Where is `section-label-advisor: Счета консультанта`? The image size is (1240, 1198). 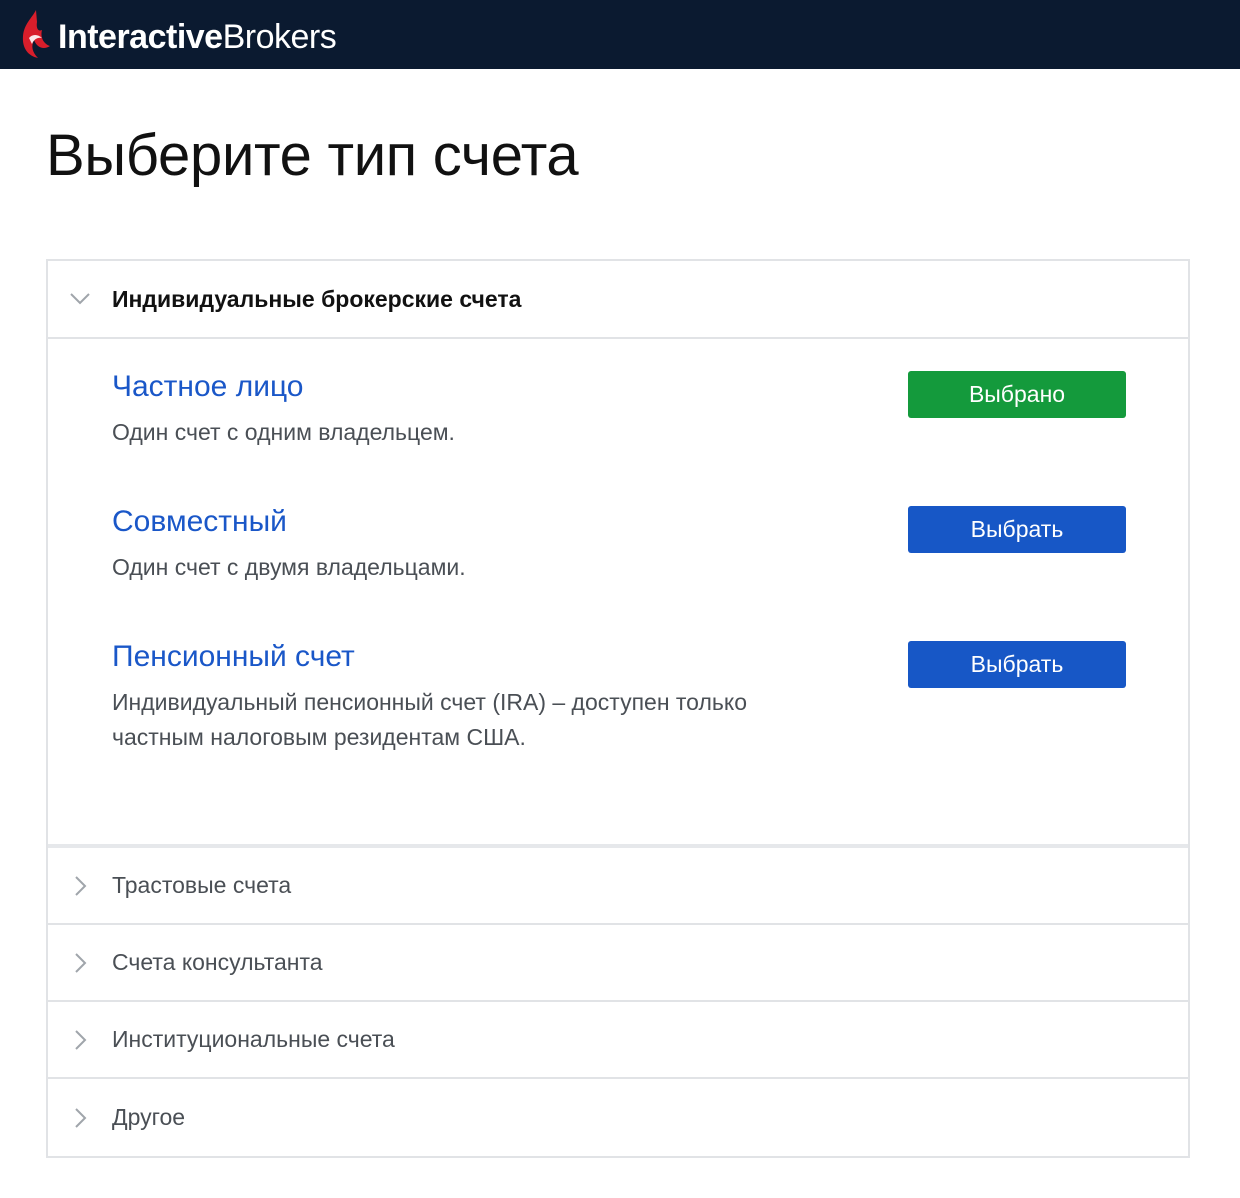 section-label-advisor: Счета консультанта is located at coordinates (217, 962).